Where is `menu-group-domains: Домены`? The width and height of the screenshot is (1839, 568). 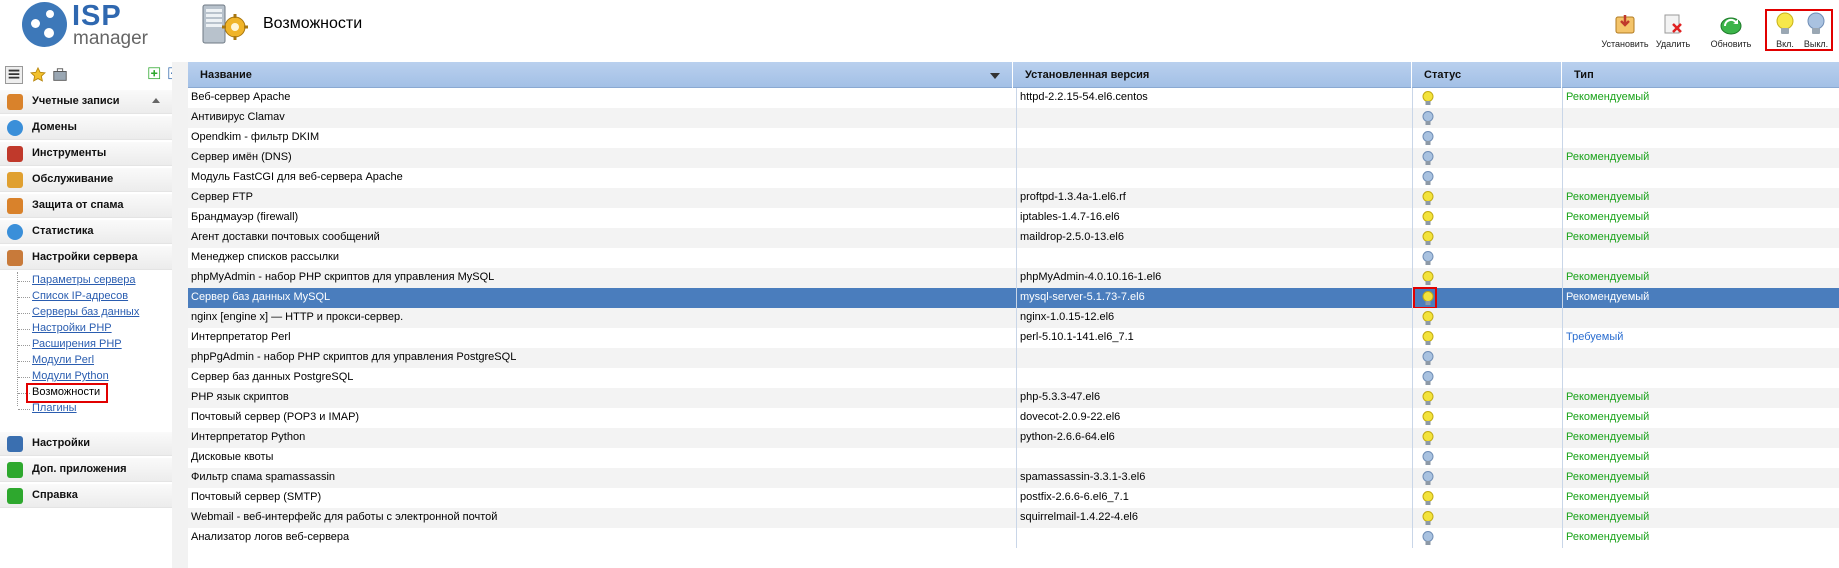 menu-group-domains: Домены is located at coordinates (86, 128).